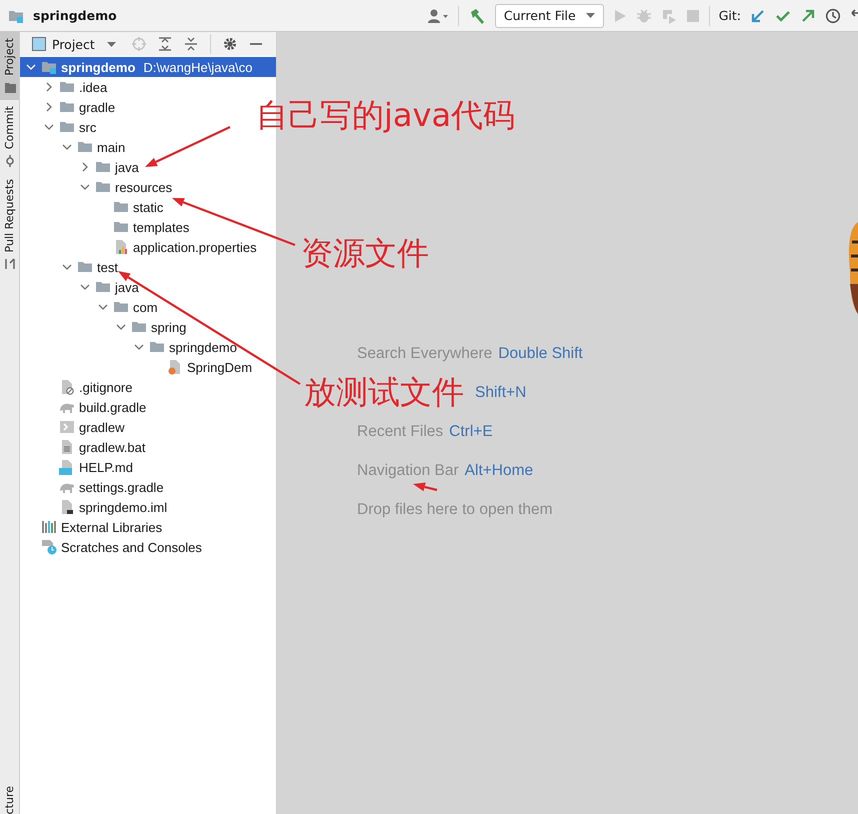  I want to click on ignore-file-icon, so click(67, 387).